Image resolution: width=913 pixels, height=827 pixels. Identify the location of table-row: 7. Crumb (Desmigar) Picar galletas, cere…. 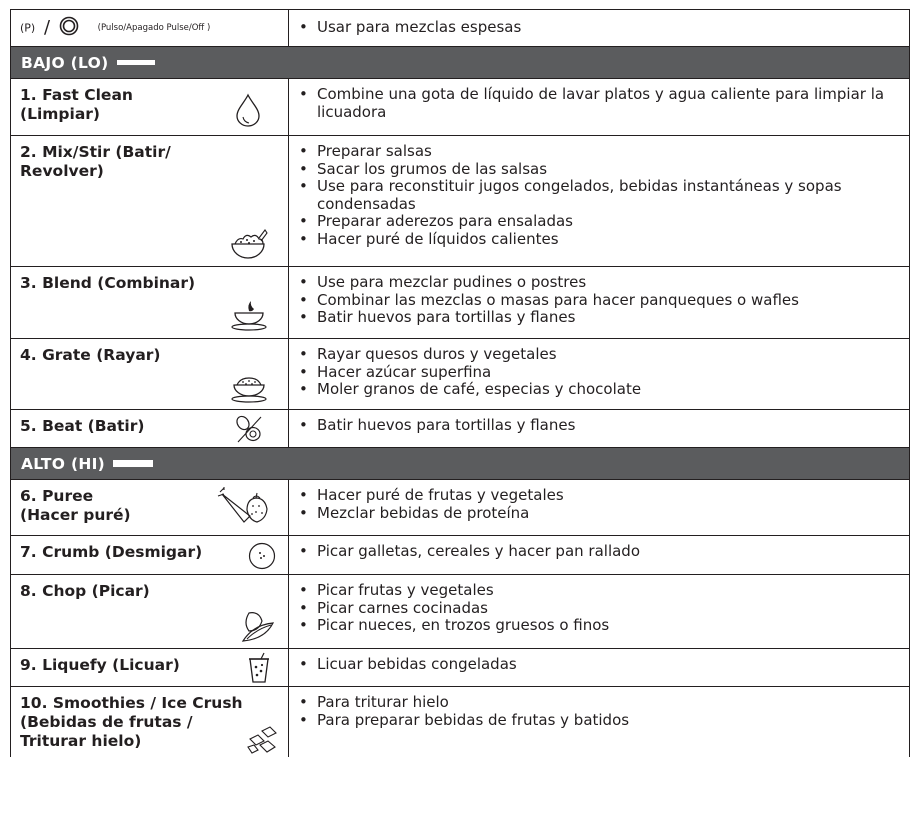
(460, 555).